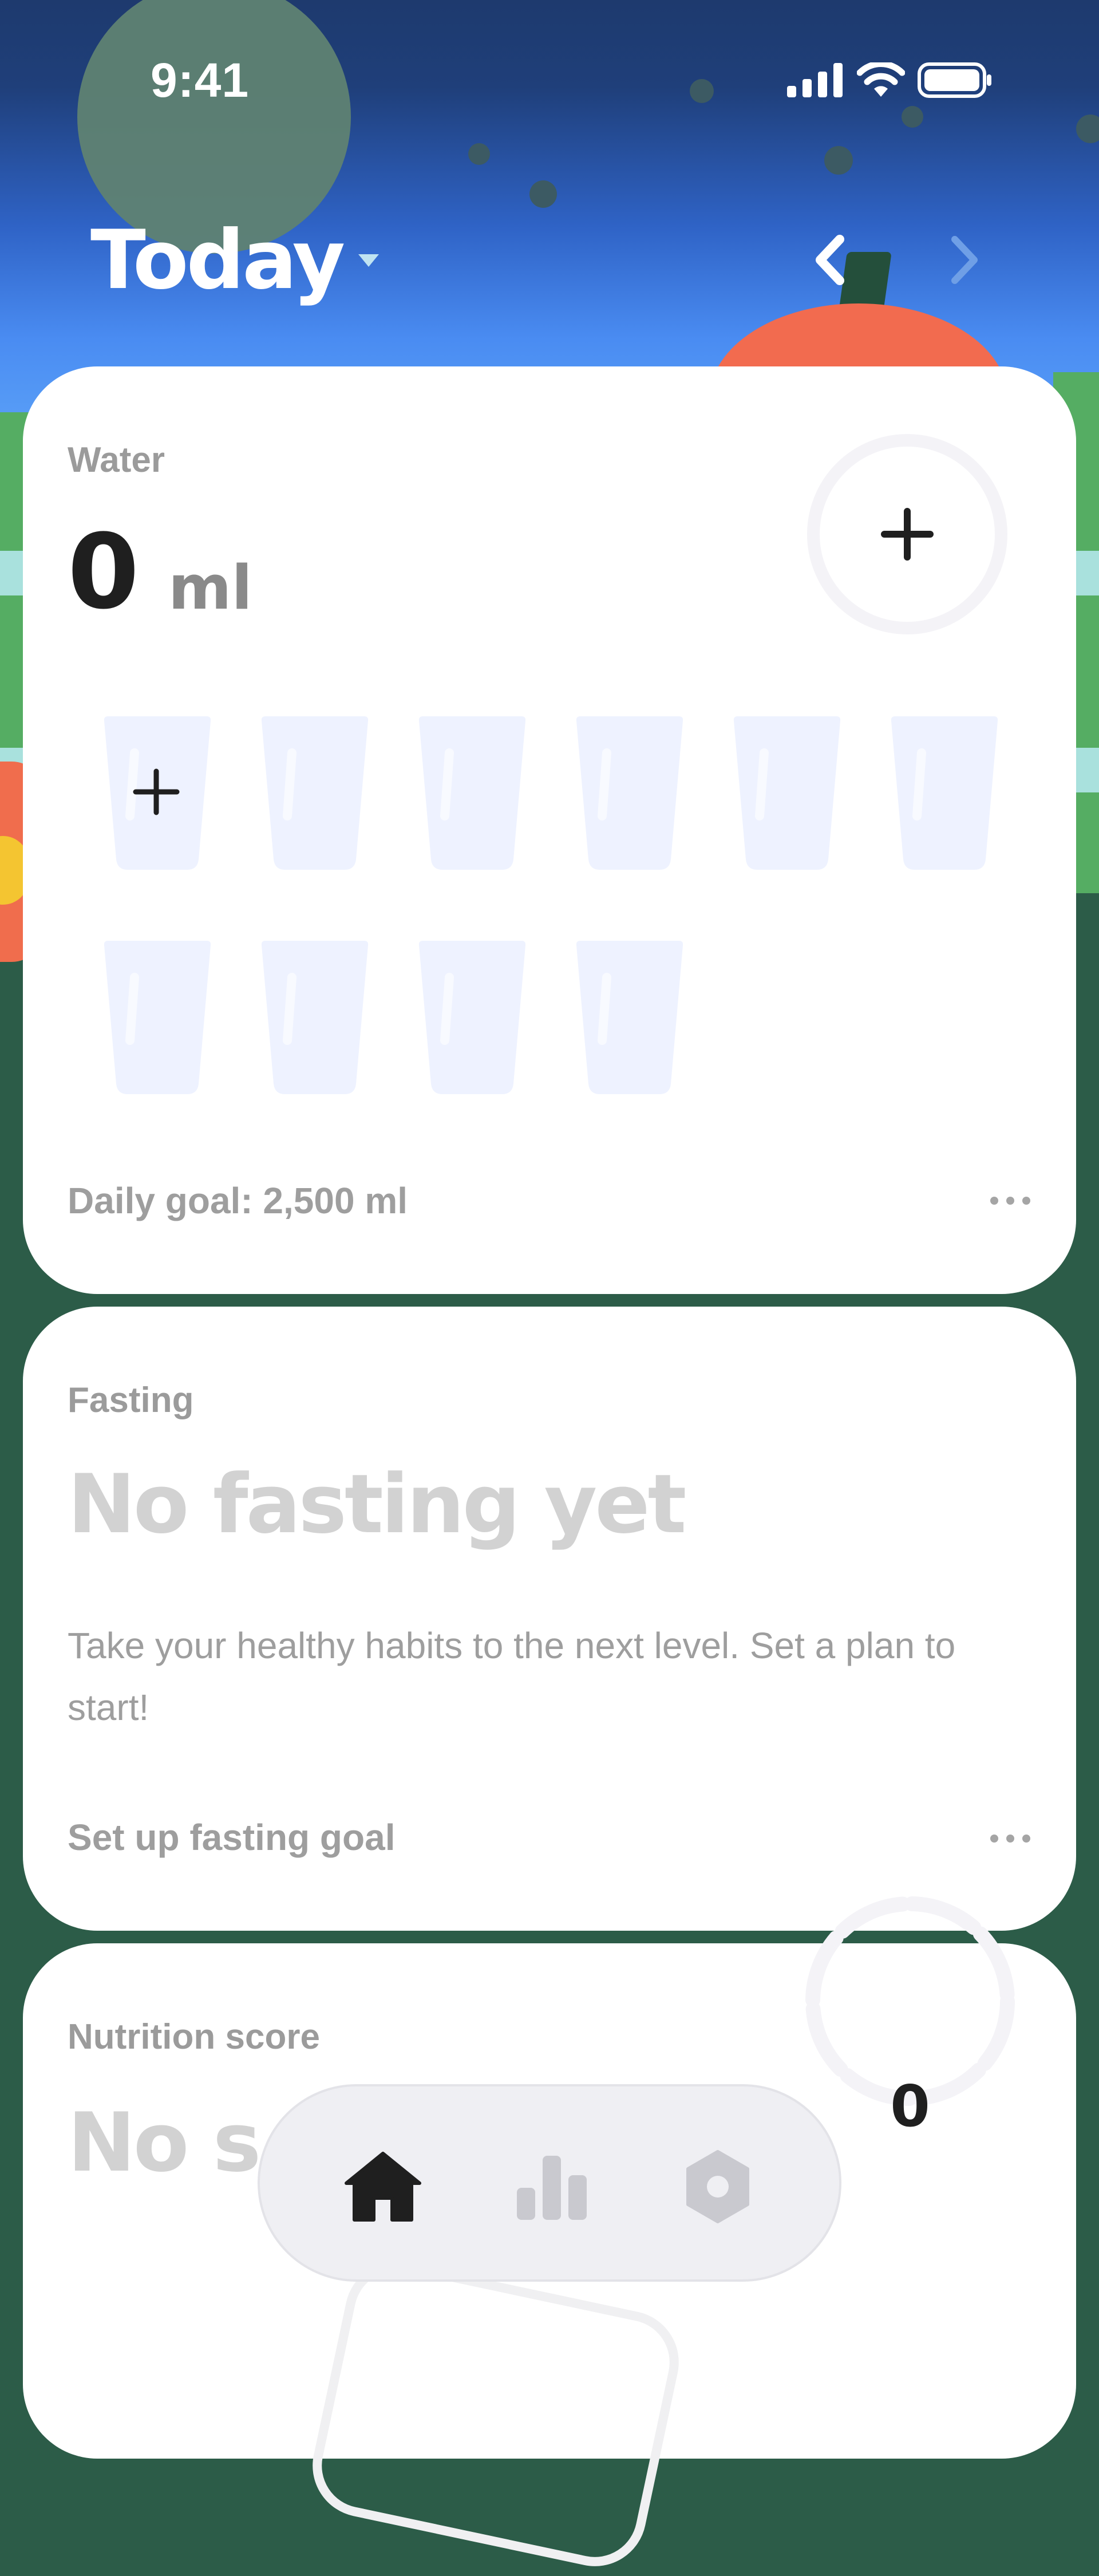 This screenshot has width=1099, height=2576. I want to click on fasting-title: No fasting yet, so click(377, 1504).